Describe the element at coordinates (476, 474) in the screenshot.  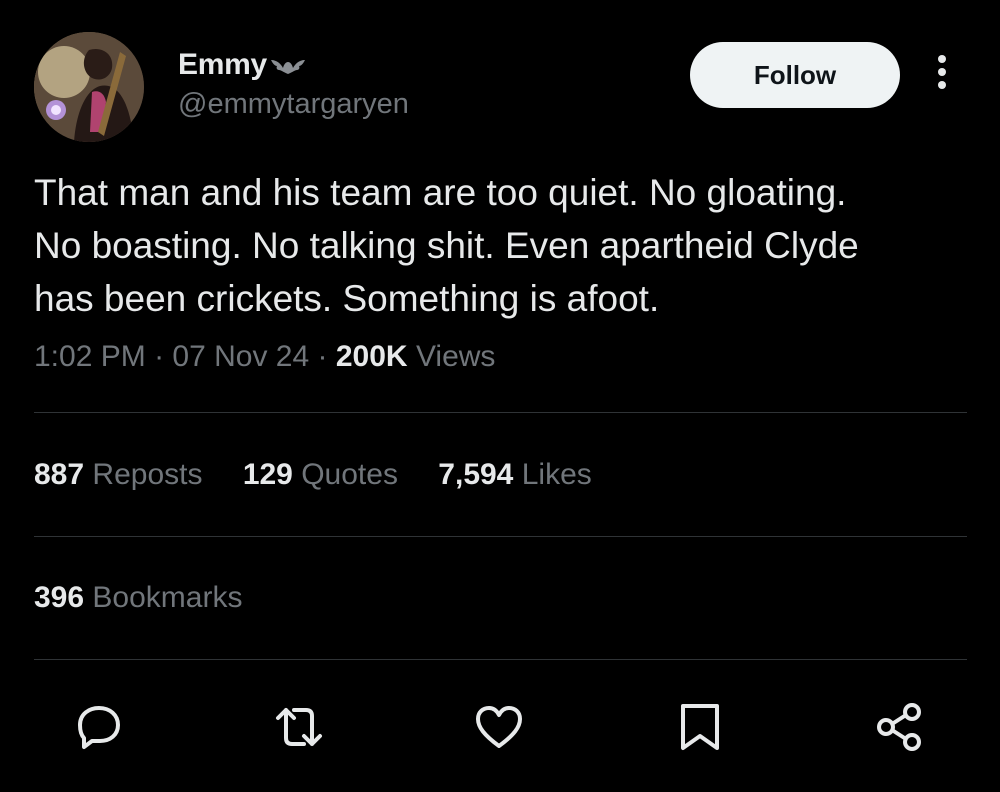
I see `likes-count: 7,594` at that location.